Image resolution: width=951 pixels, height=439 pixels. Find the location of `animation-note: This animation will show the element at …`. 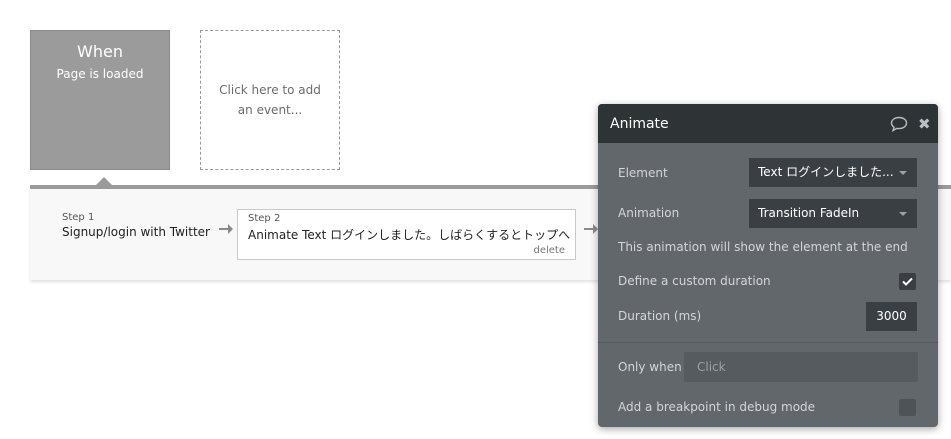

animation-note: This animation will show the element at … is located at coordinates (763, 247).